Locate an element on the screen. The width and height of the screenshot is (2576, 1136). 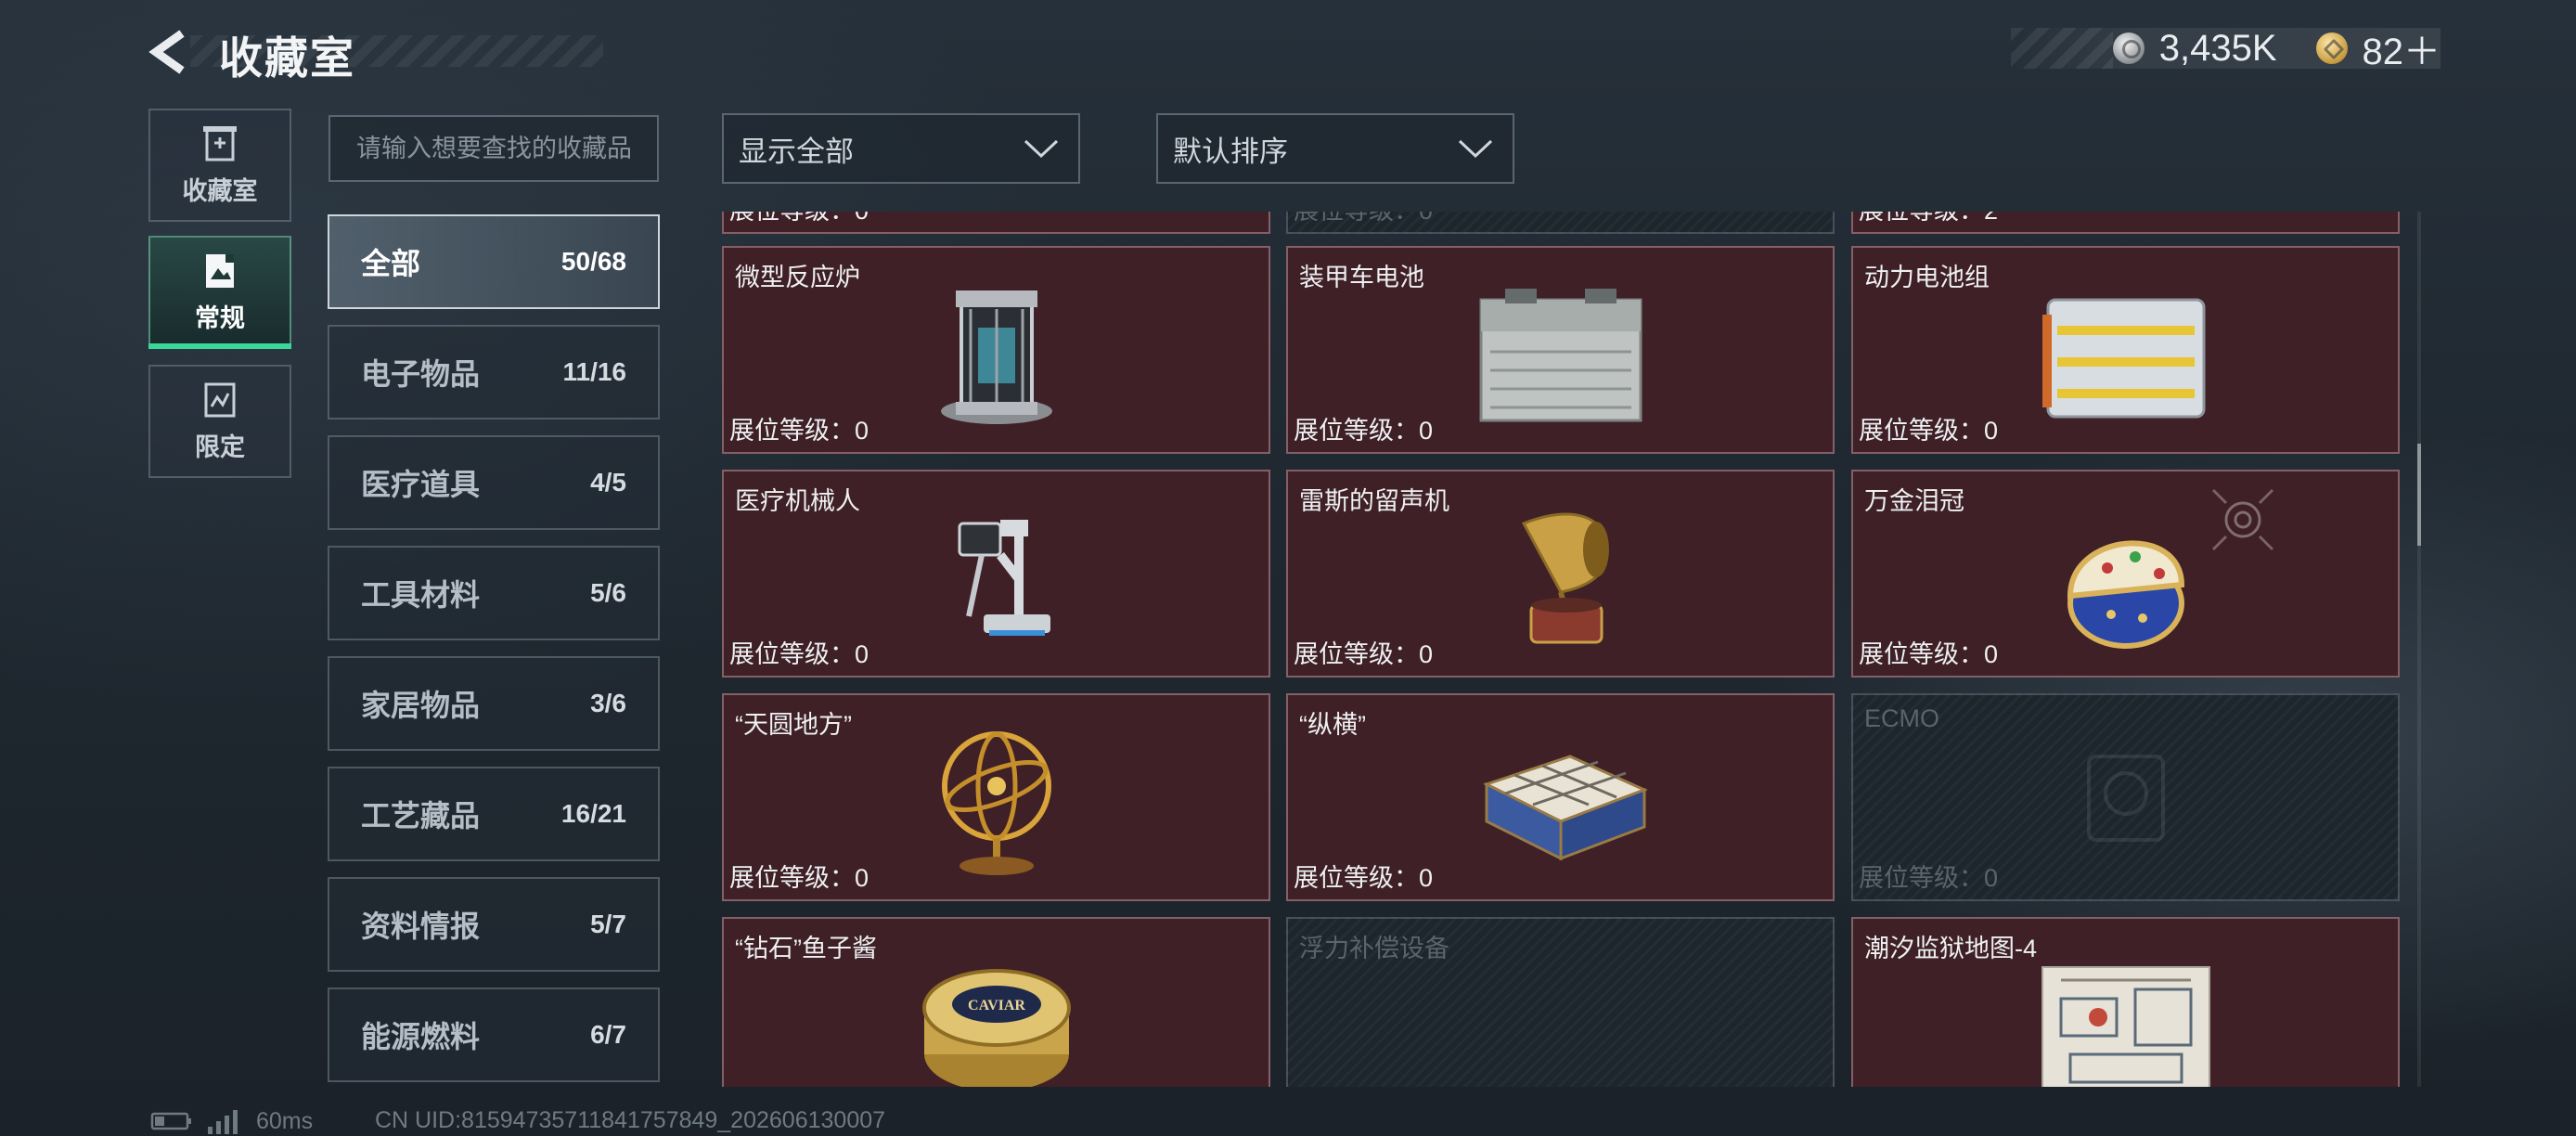
search-input is located at coordinates (493, 148).